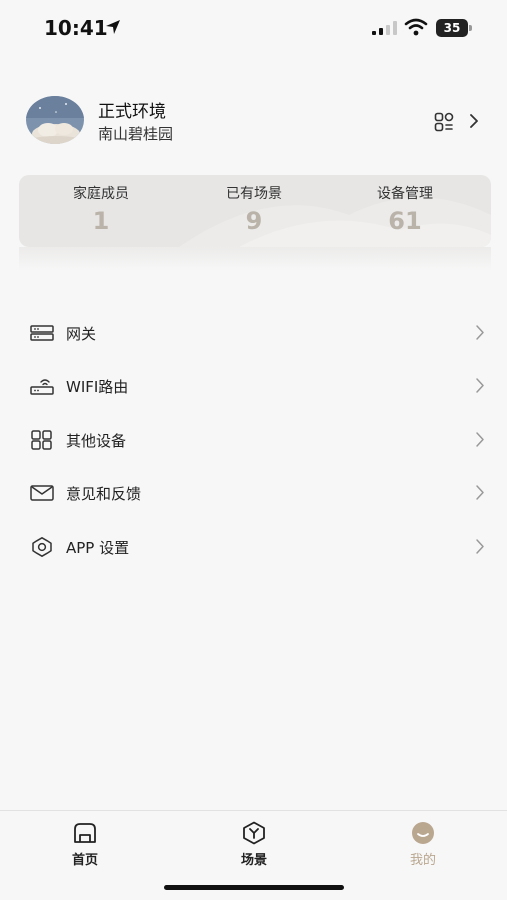 This screenshot has width=507, height=900. Describe the element at coordinates (384, 28) in the screenshot. I see `signal-icon` at that location.